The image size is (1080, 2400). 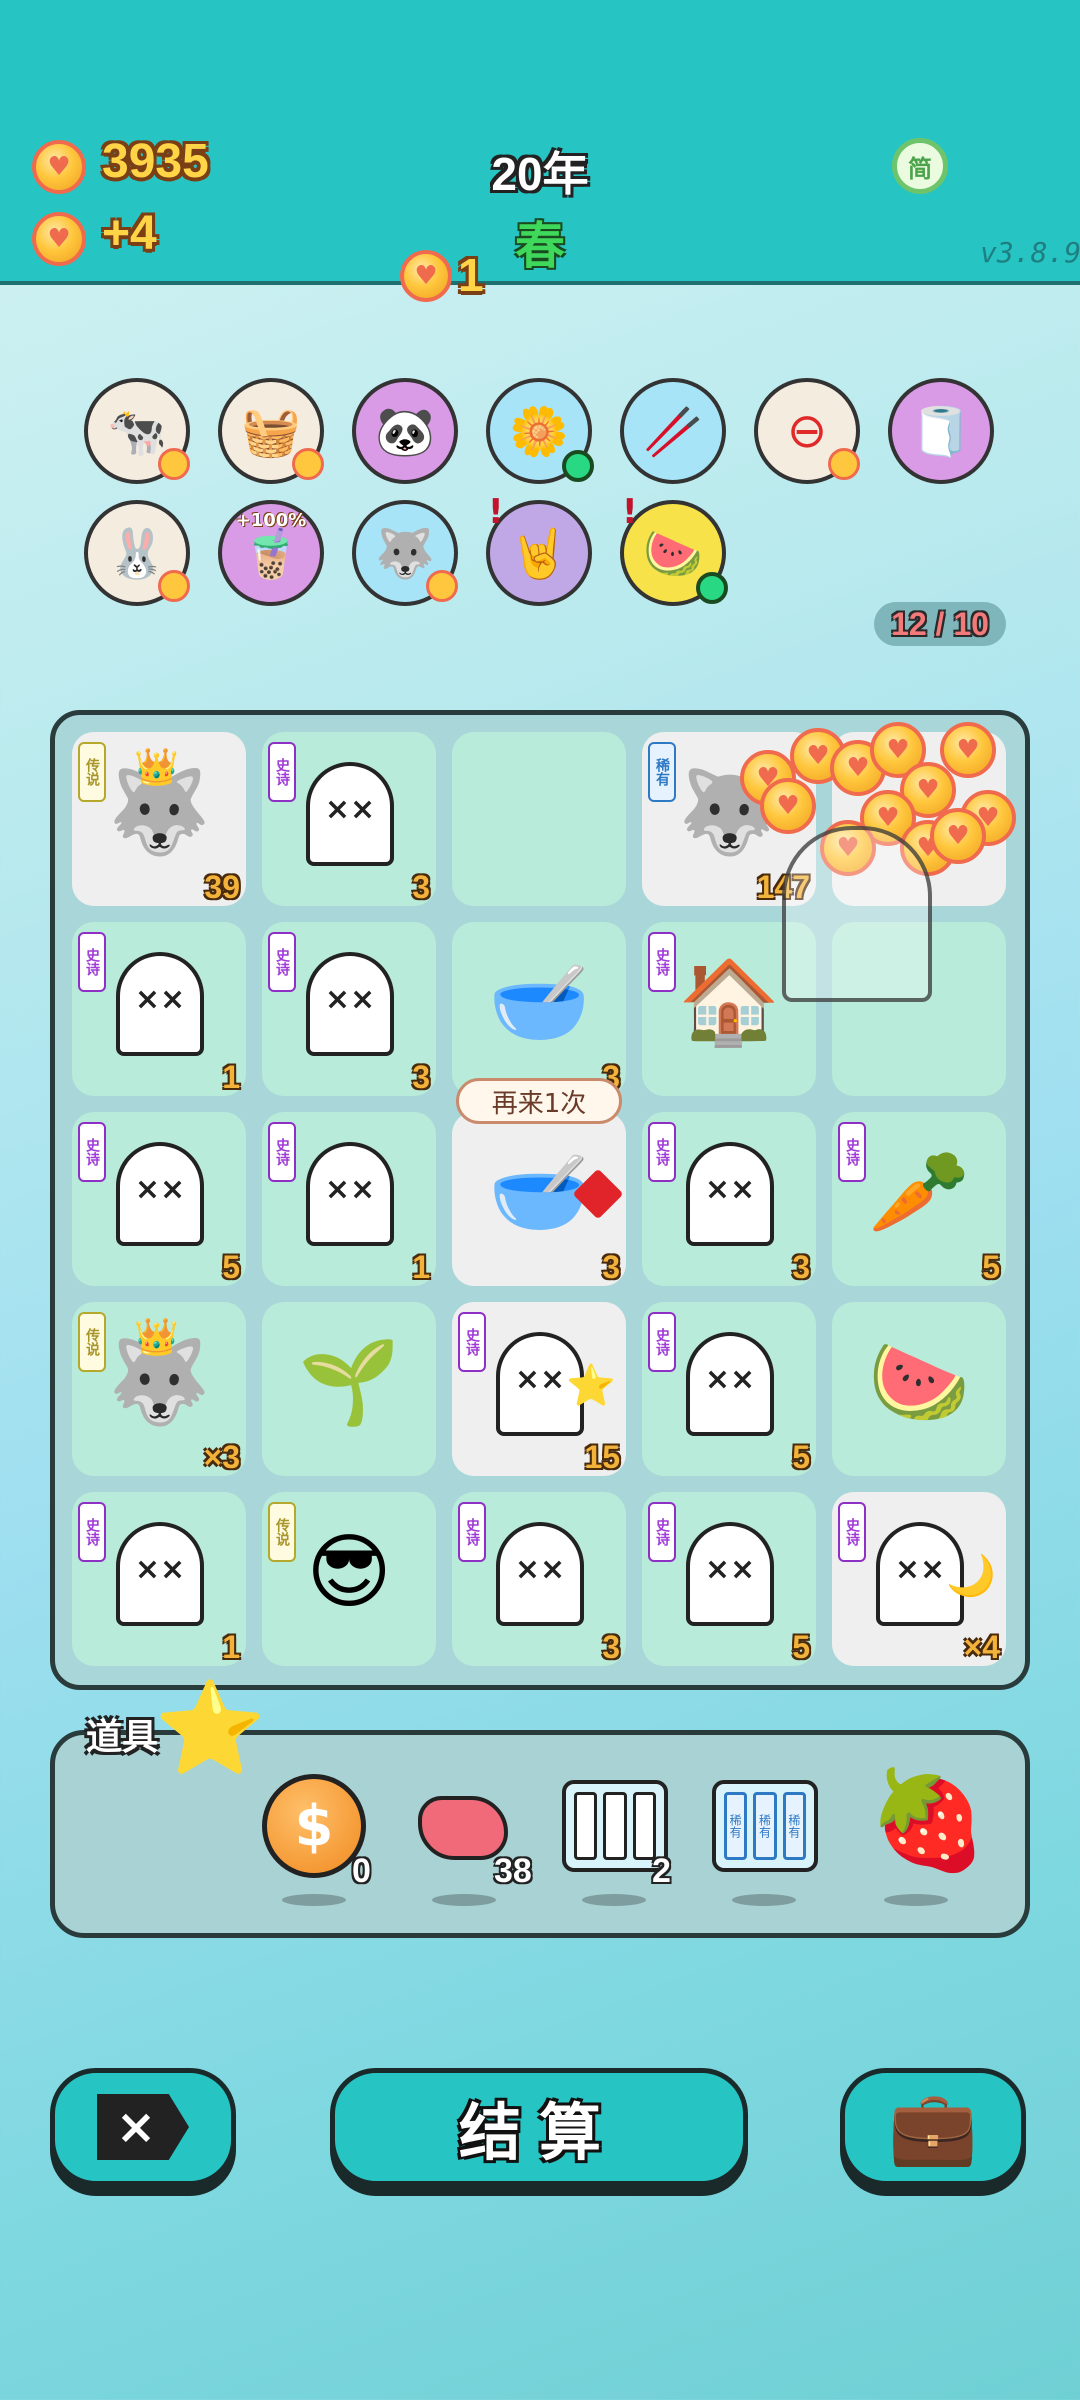 I want to click on buff-rabbit: 🐰, so click(x=137, y=553).